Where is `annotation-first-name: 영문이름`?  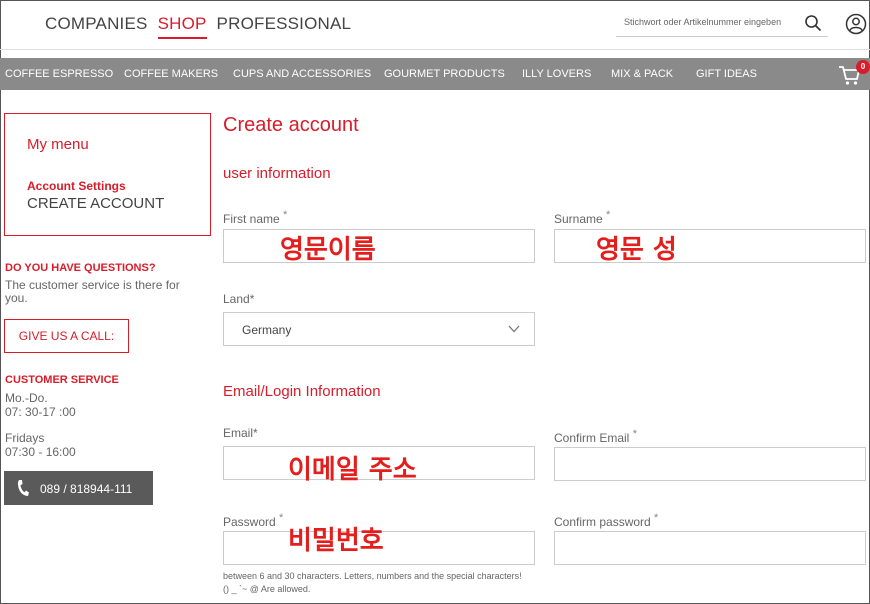 annotation-first-name: 영문이름 is located at coordinates (328, 250).